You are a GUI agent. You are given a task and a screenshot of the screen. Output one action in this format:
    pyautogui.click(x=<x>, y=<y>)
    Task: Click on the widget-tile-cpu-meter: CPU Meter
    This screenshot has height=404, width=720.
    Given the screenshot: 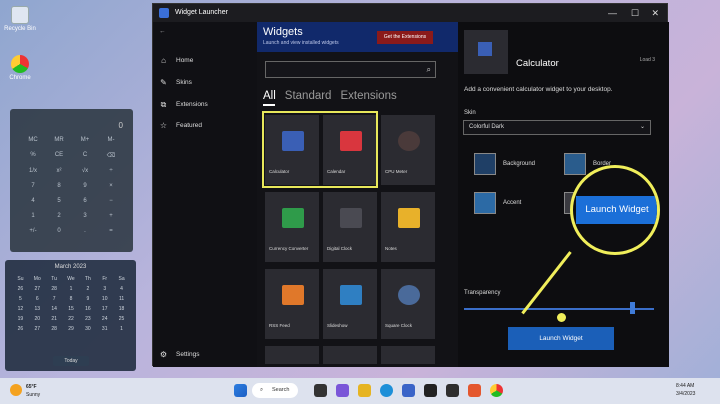 What is the action you would take?
    pyautogui.click(x=408, y=150)
    